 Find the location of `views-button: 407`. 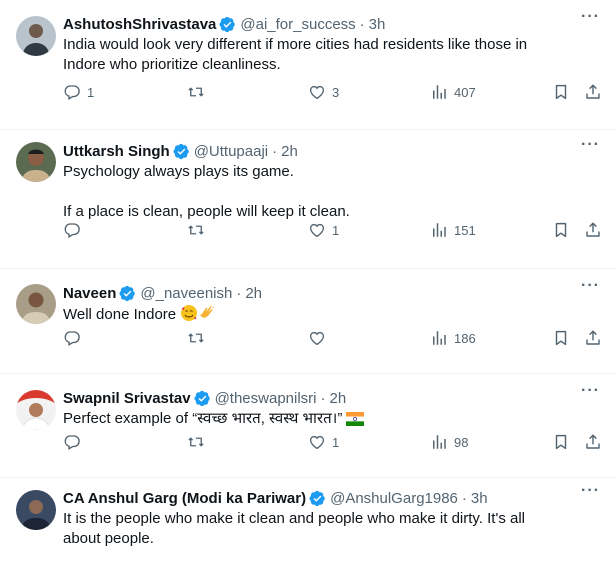

views-button: 407 is located at coordinates (453, 92).